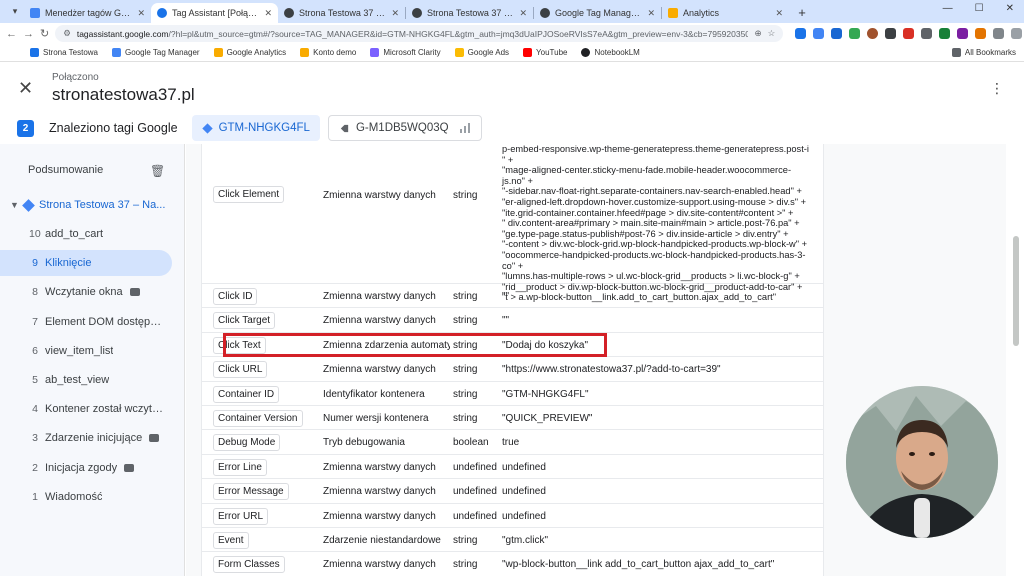 The height and width of the screenshot is (576, 1024). Describe the element at coordinates (475, 516) in the screenshot. I see `variable-data-type: undefined` at that location.